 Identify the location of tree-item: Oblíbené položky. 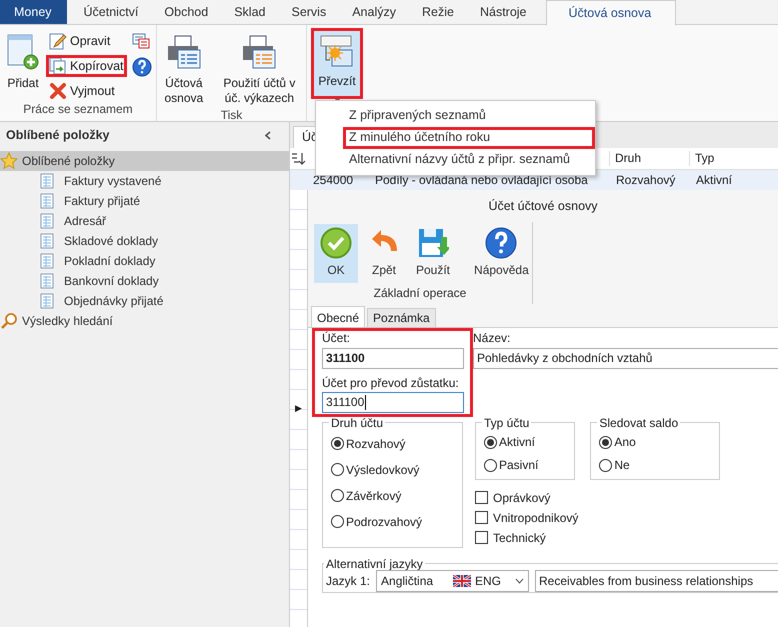
(144, 161).